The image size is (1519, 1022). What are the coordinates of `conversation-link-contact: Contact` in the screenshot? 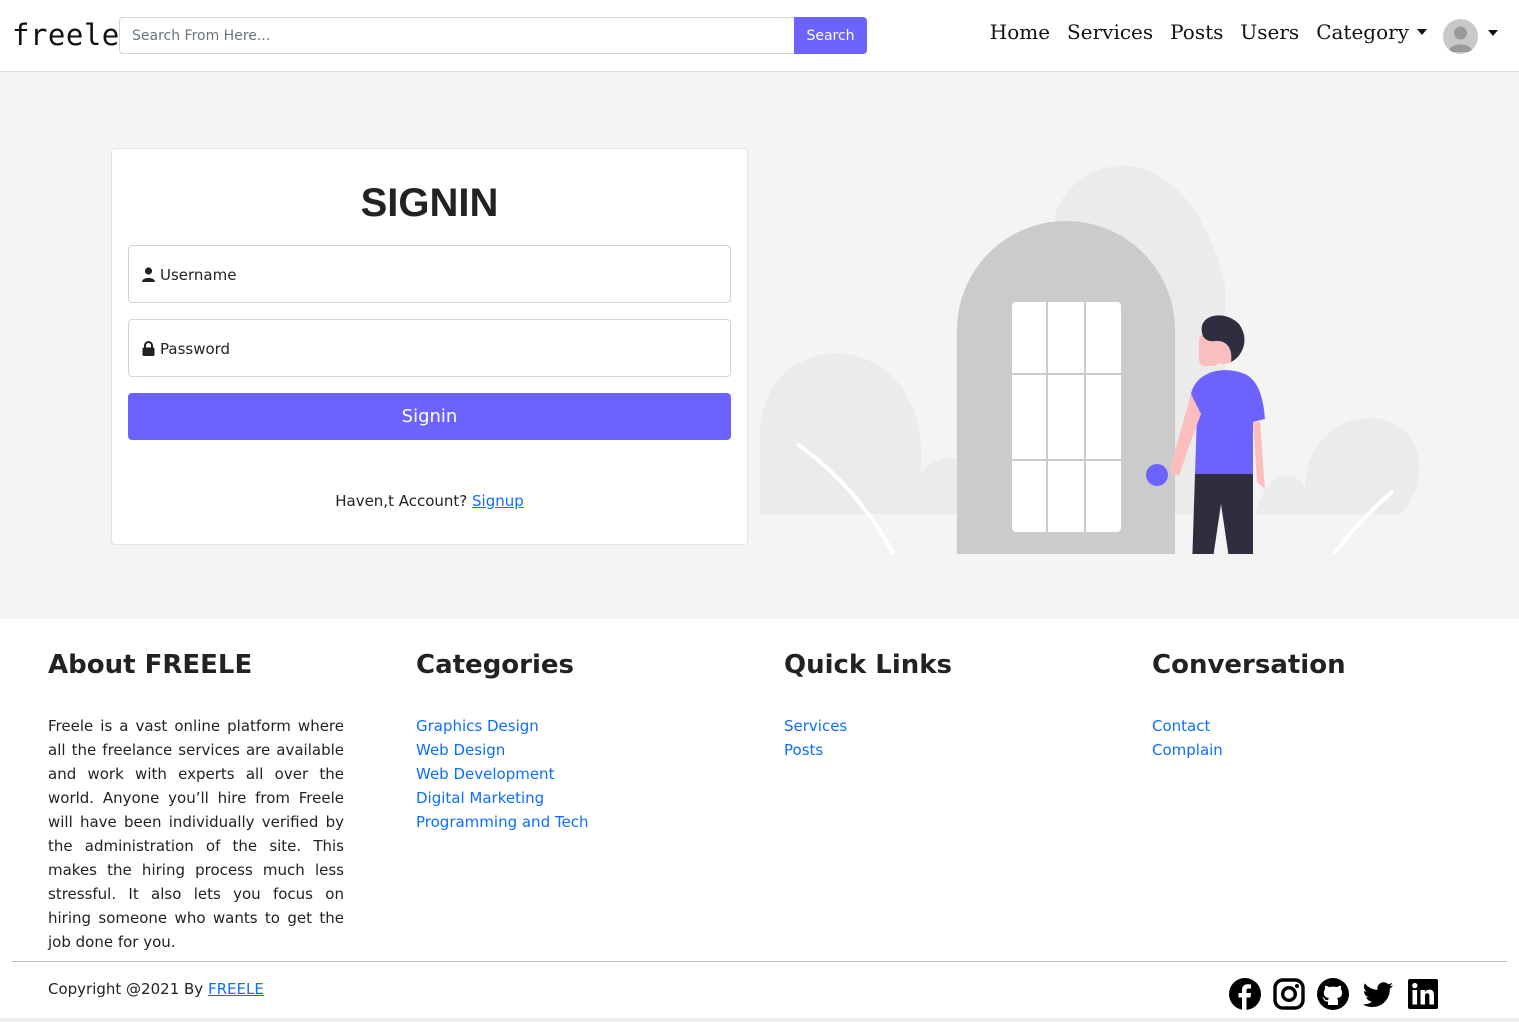 It's located at (1187, 726).